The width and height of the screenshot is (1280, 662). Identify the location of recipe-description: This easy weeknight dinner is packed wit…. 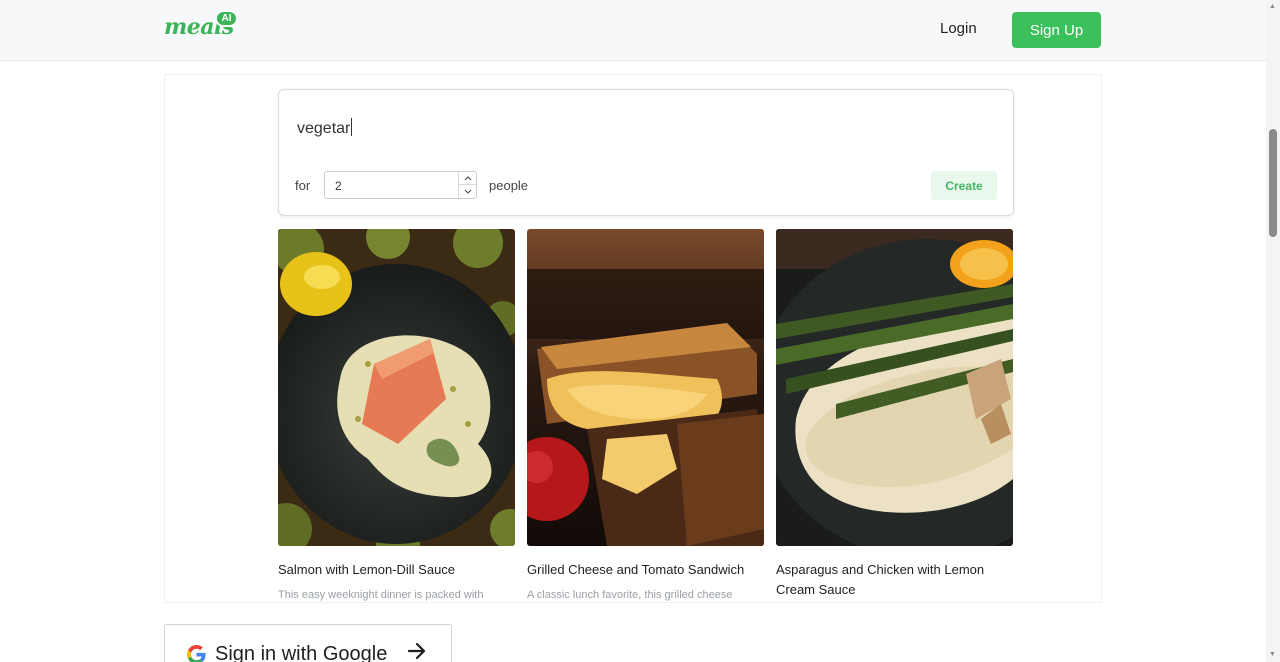
(381, 595).